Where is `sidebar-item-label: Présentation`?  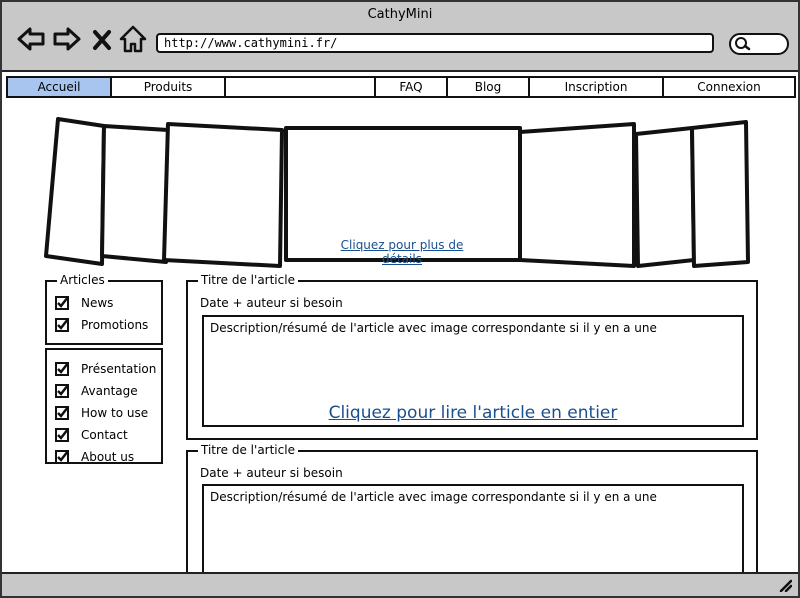 sidebar-item-label: Présentation is located at coordinates (119, 369).